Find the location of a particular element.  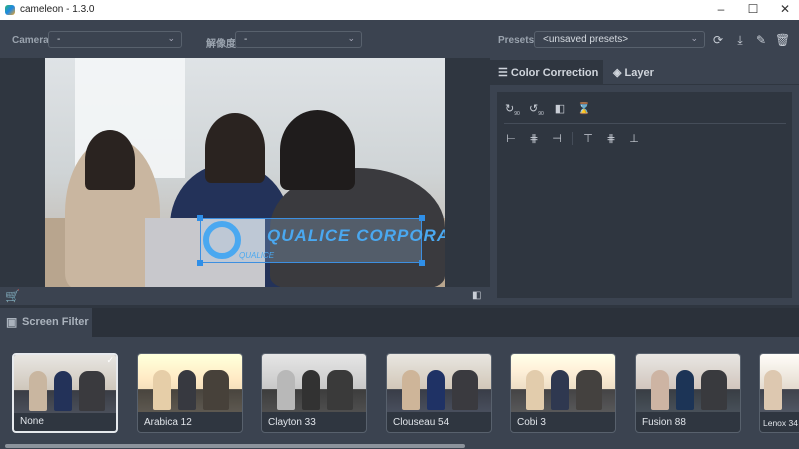

flip-horizontal-icon: ◧ is located at coordinates (560, 109).